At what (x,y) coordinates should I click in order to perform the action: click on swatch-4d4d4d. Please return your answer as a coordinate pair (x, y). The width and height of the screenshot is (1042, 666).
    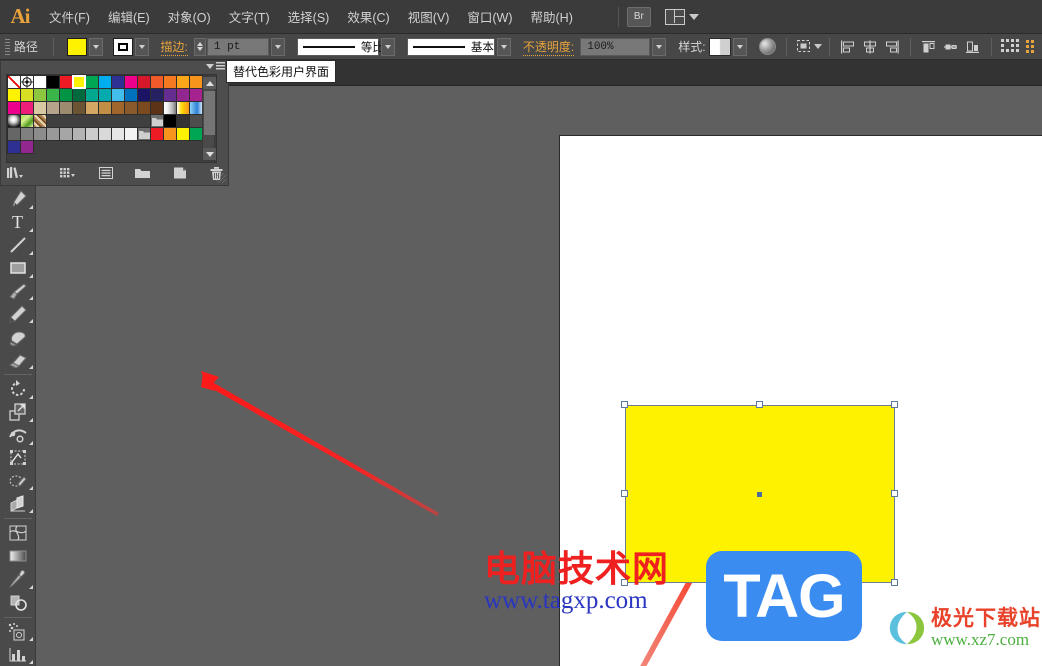
    Looking at the image, I should click on (196, 121).